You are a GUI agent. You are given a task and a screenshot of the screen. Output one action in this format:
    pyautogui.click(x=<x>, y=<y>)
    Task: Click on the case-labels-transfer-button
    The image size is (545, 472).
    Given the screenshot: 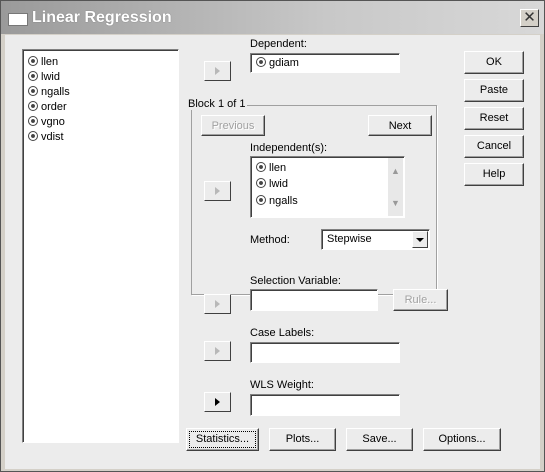 What is the action you would take?
    pyautogui.click(x=217, y=351)
    